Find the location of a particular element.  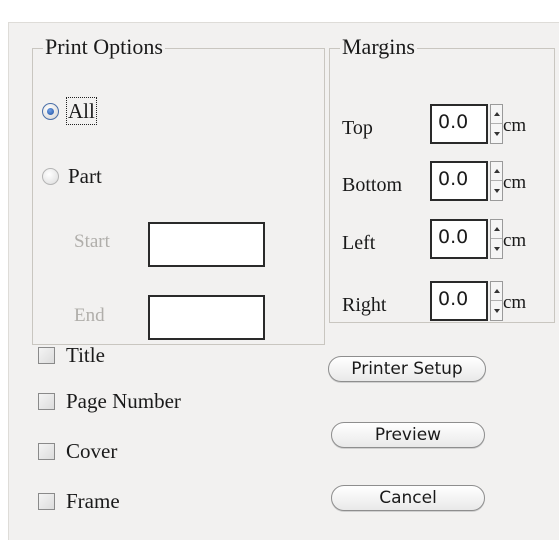

radio-all is located at coordinates (50, 111).